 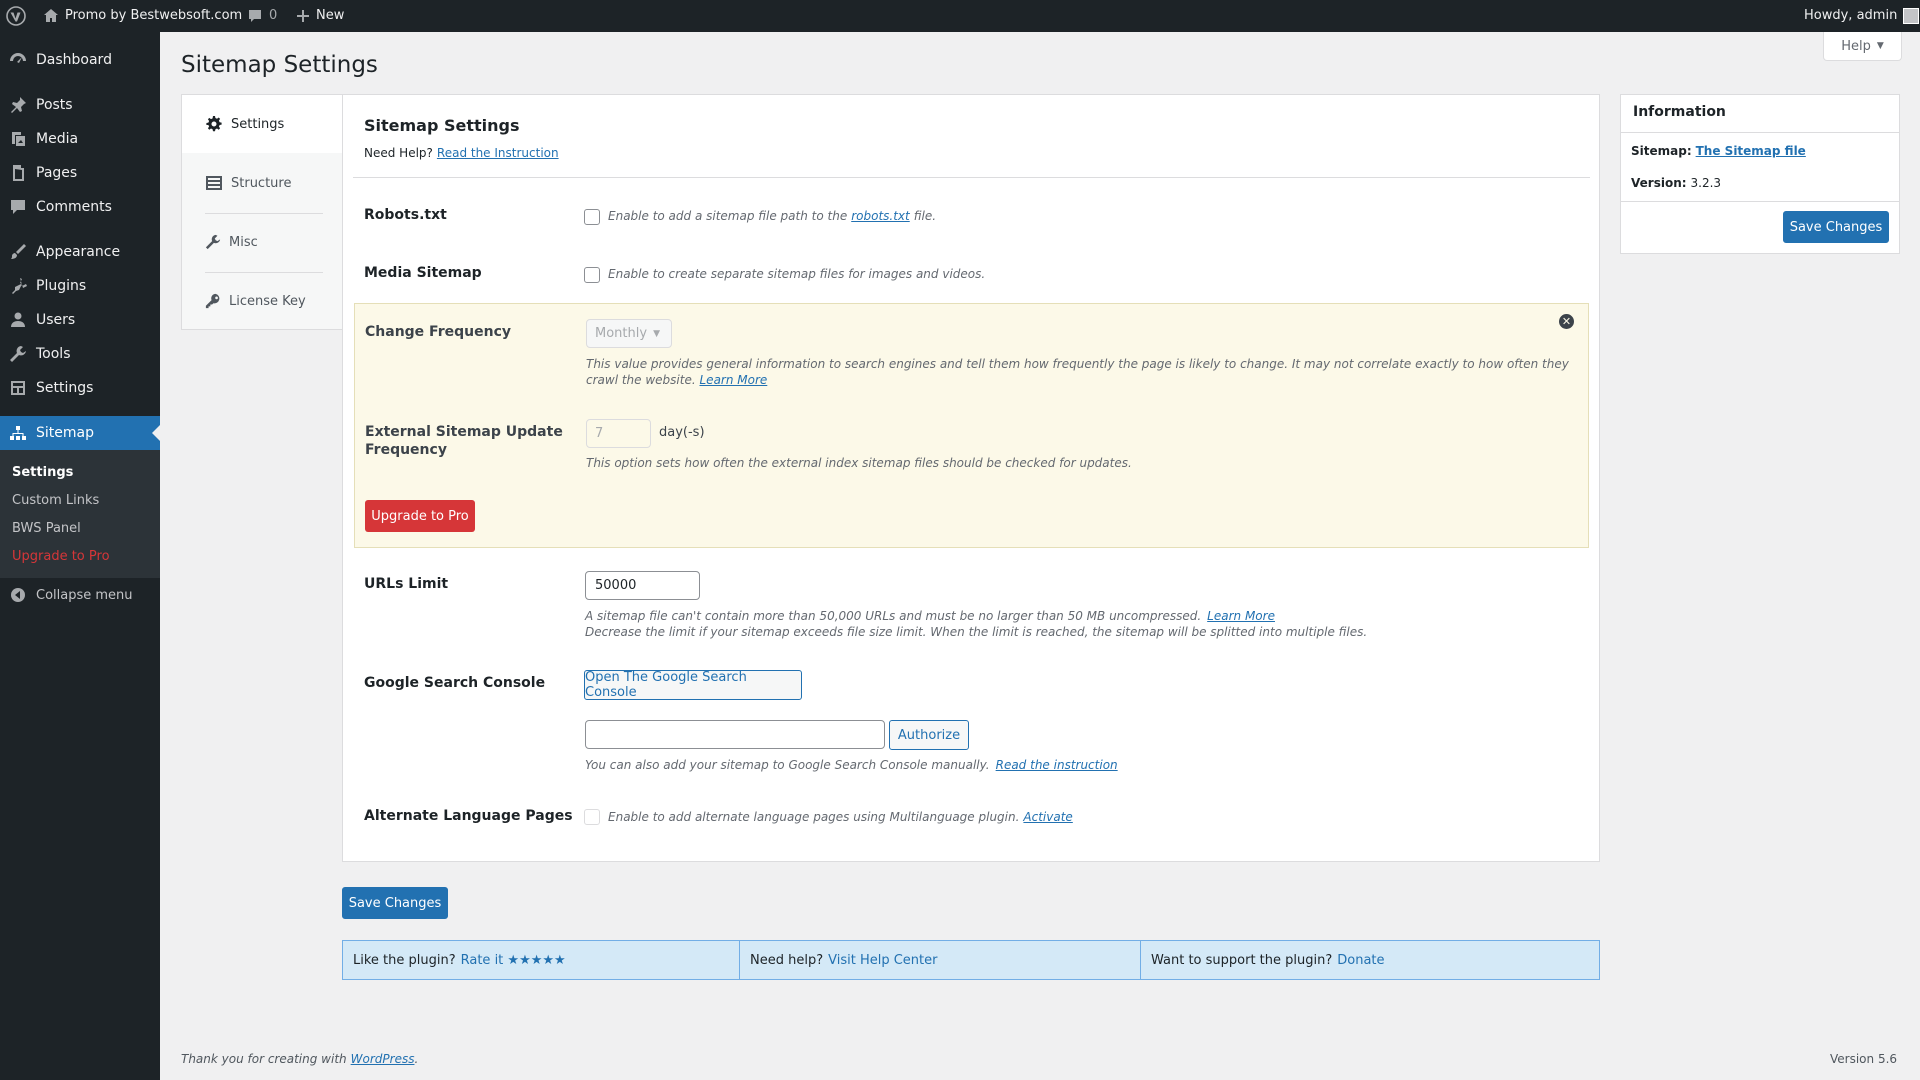 What do you see at coordinates (629, 333) in the screenshot?
I see `change-frequency-select: Monthly ▼` at bounding box center [629, 333].